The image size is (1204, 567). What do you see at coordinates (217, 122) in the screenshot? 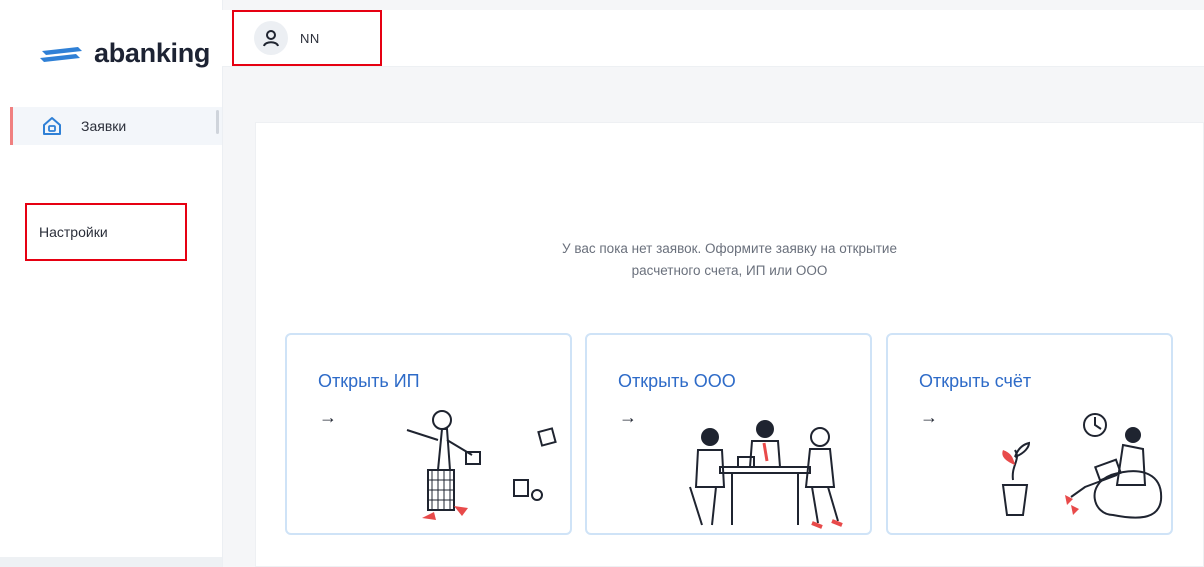
I see `scrollbar-thumb` at bounding box center [217, 122].